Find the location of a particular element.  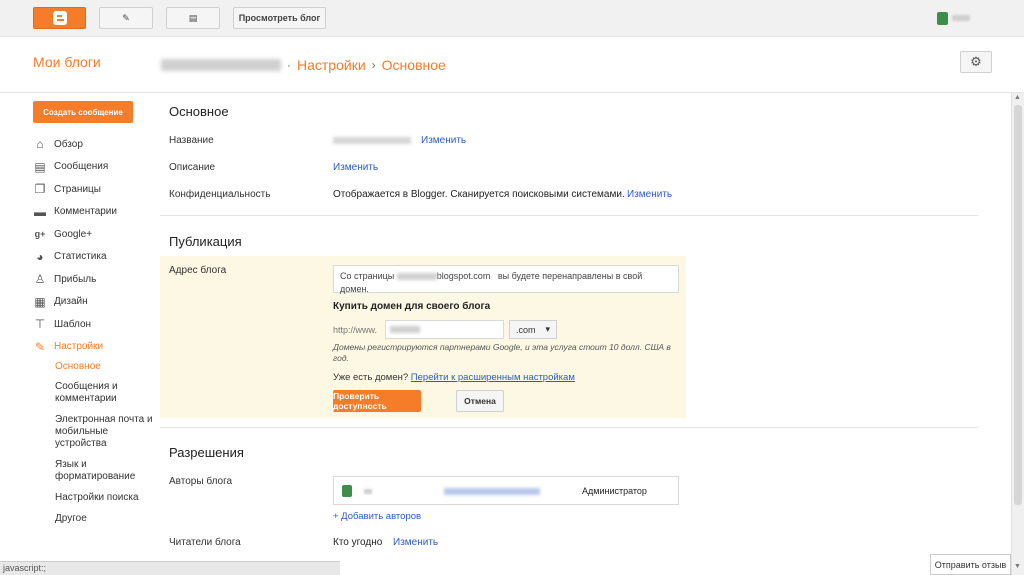

breadcrumb: · Настройки › Основное is located at coordinates (303, 65).